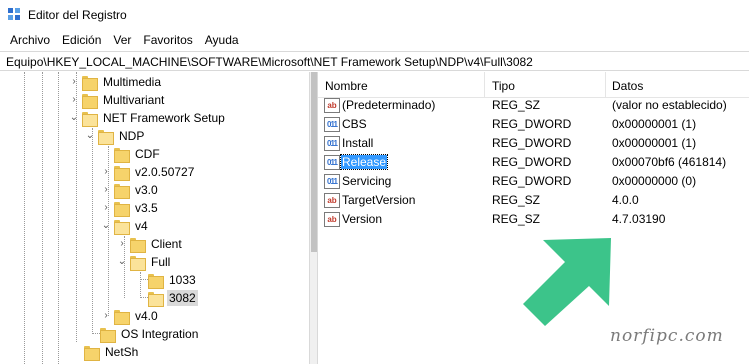  Describe the element at coordinates (346, 86) in the screenshot. I see `column-header-name: Nombre` at that location.